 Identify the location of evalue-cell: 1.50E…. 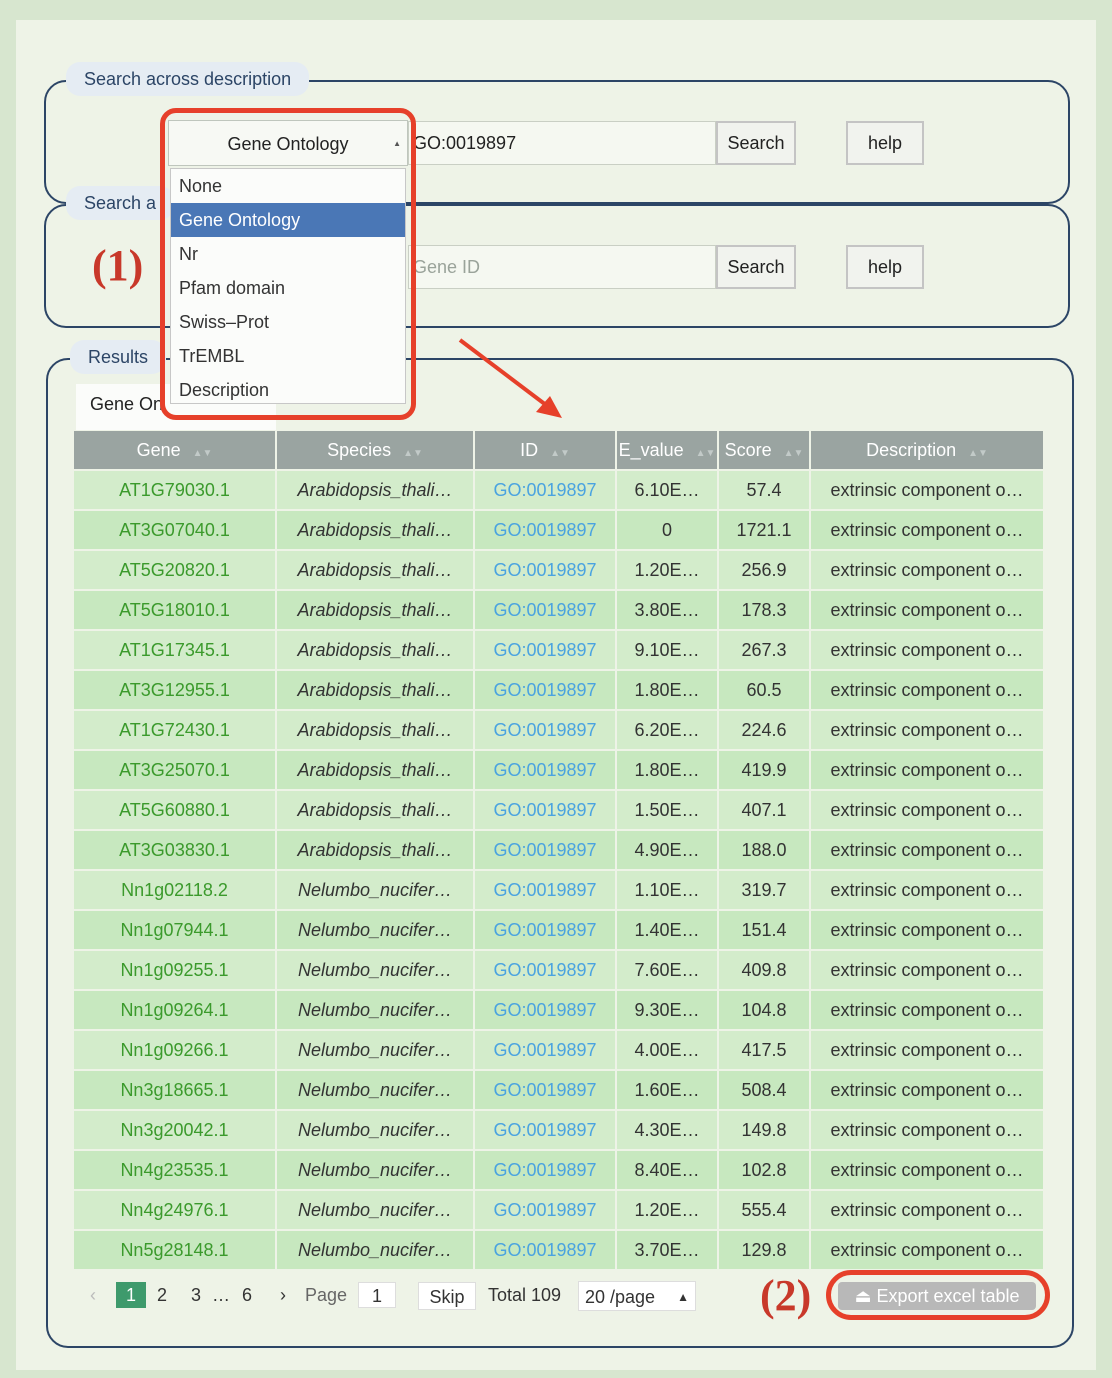
(667, 809).